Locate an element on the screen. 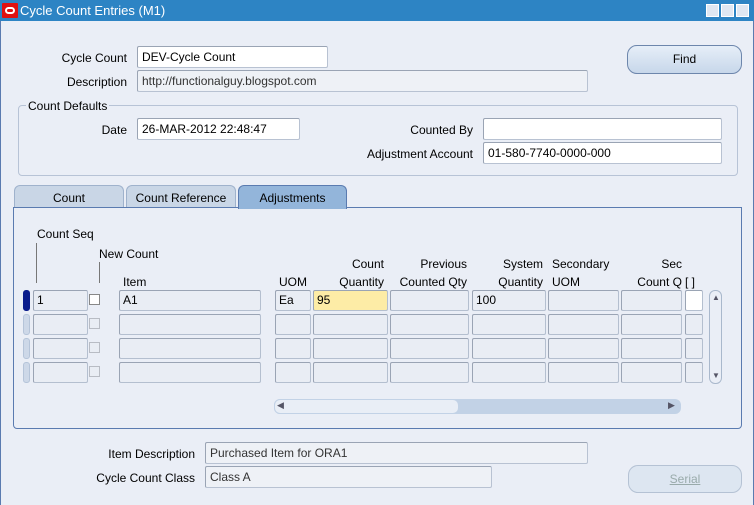 This screenshot has width=754, height=505. col-new-count: New Count is located at coordinates (129, 254).